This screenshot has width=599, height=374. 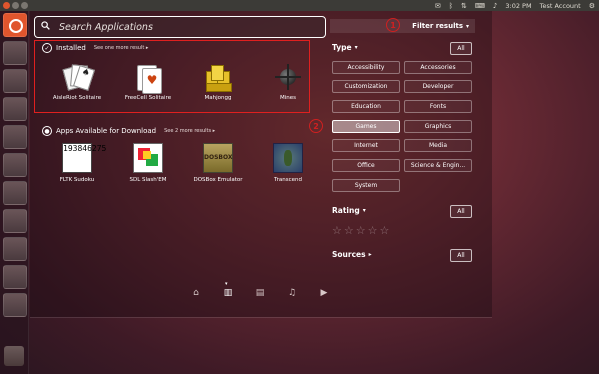 What do you see at coordinates (172, 76) in the screenshot?
I see `annotation-highlight-box` at bounding box center [172, 76].